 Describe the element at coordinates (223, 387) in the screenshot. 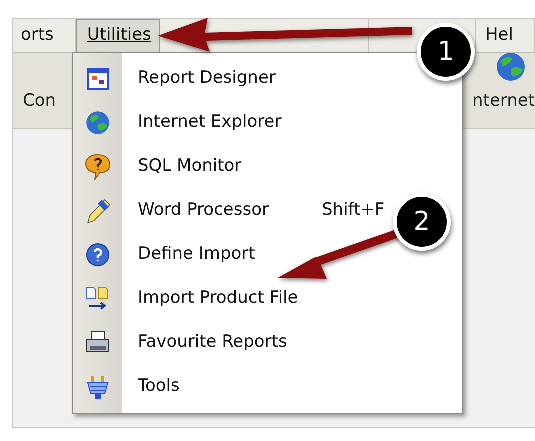

I see `menu-option: Tools` at that location.